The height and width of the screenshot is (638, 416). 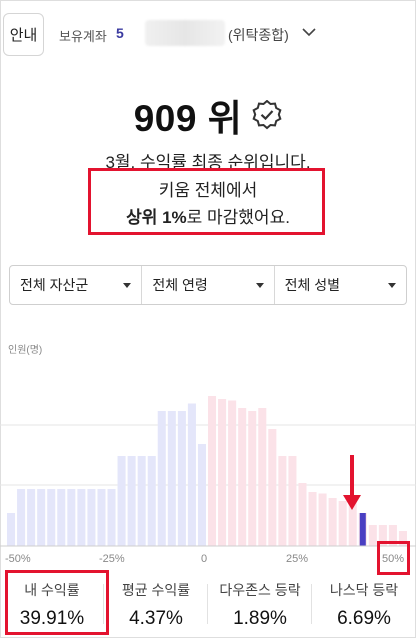 What do you see at coordinates (188, 118) in the screenshot?
I see `rank-value: 909 위` at bounding box center [188, 118].